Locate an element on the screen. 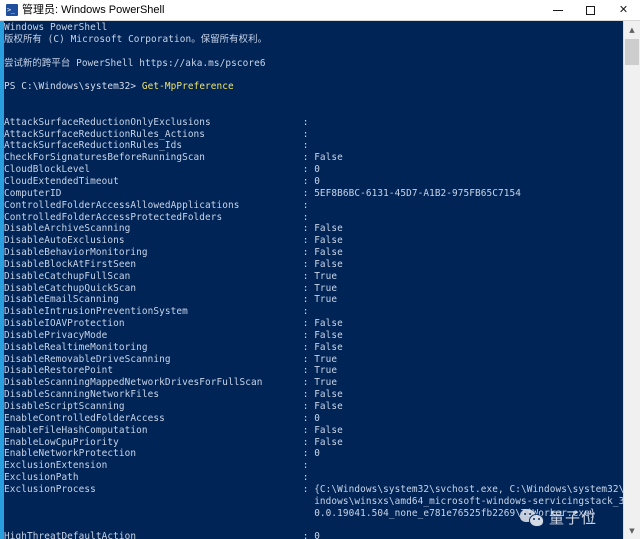 The width and height of the screenshot is (640, 539). console-line: DisableRestorePoint : True is located at coordinates (171, 371).